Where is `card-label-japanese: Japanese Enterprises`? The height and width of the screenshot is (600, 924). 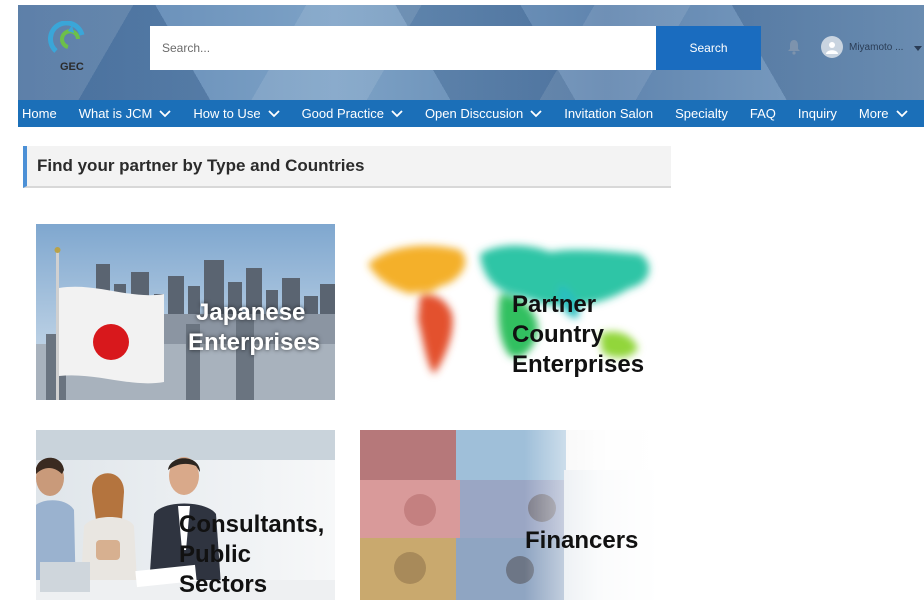 card-label-japanese: Japanese Enterprises is located at coordinates (254, 328).